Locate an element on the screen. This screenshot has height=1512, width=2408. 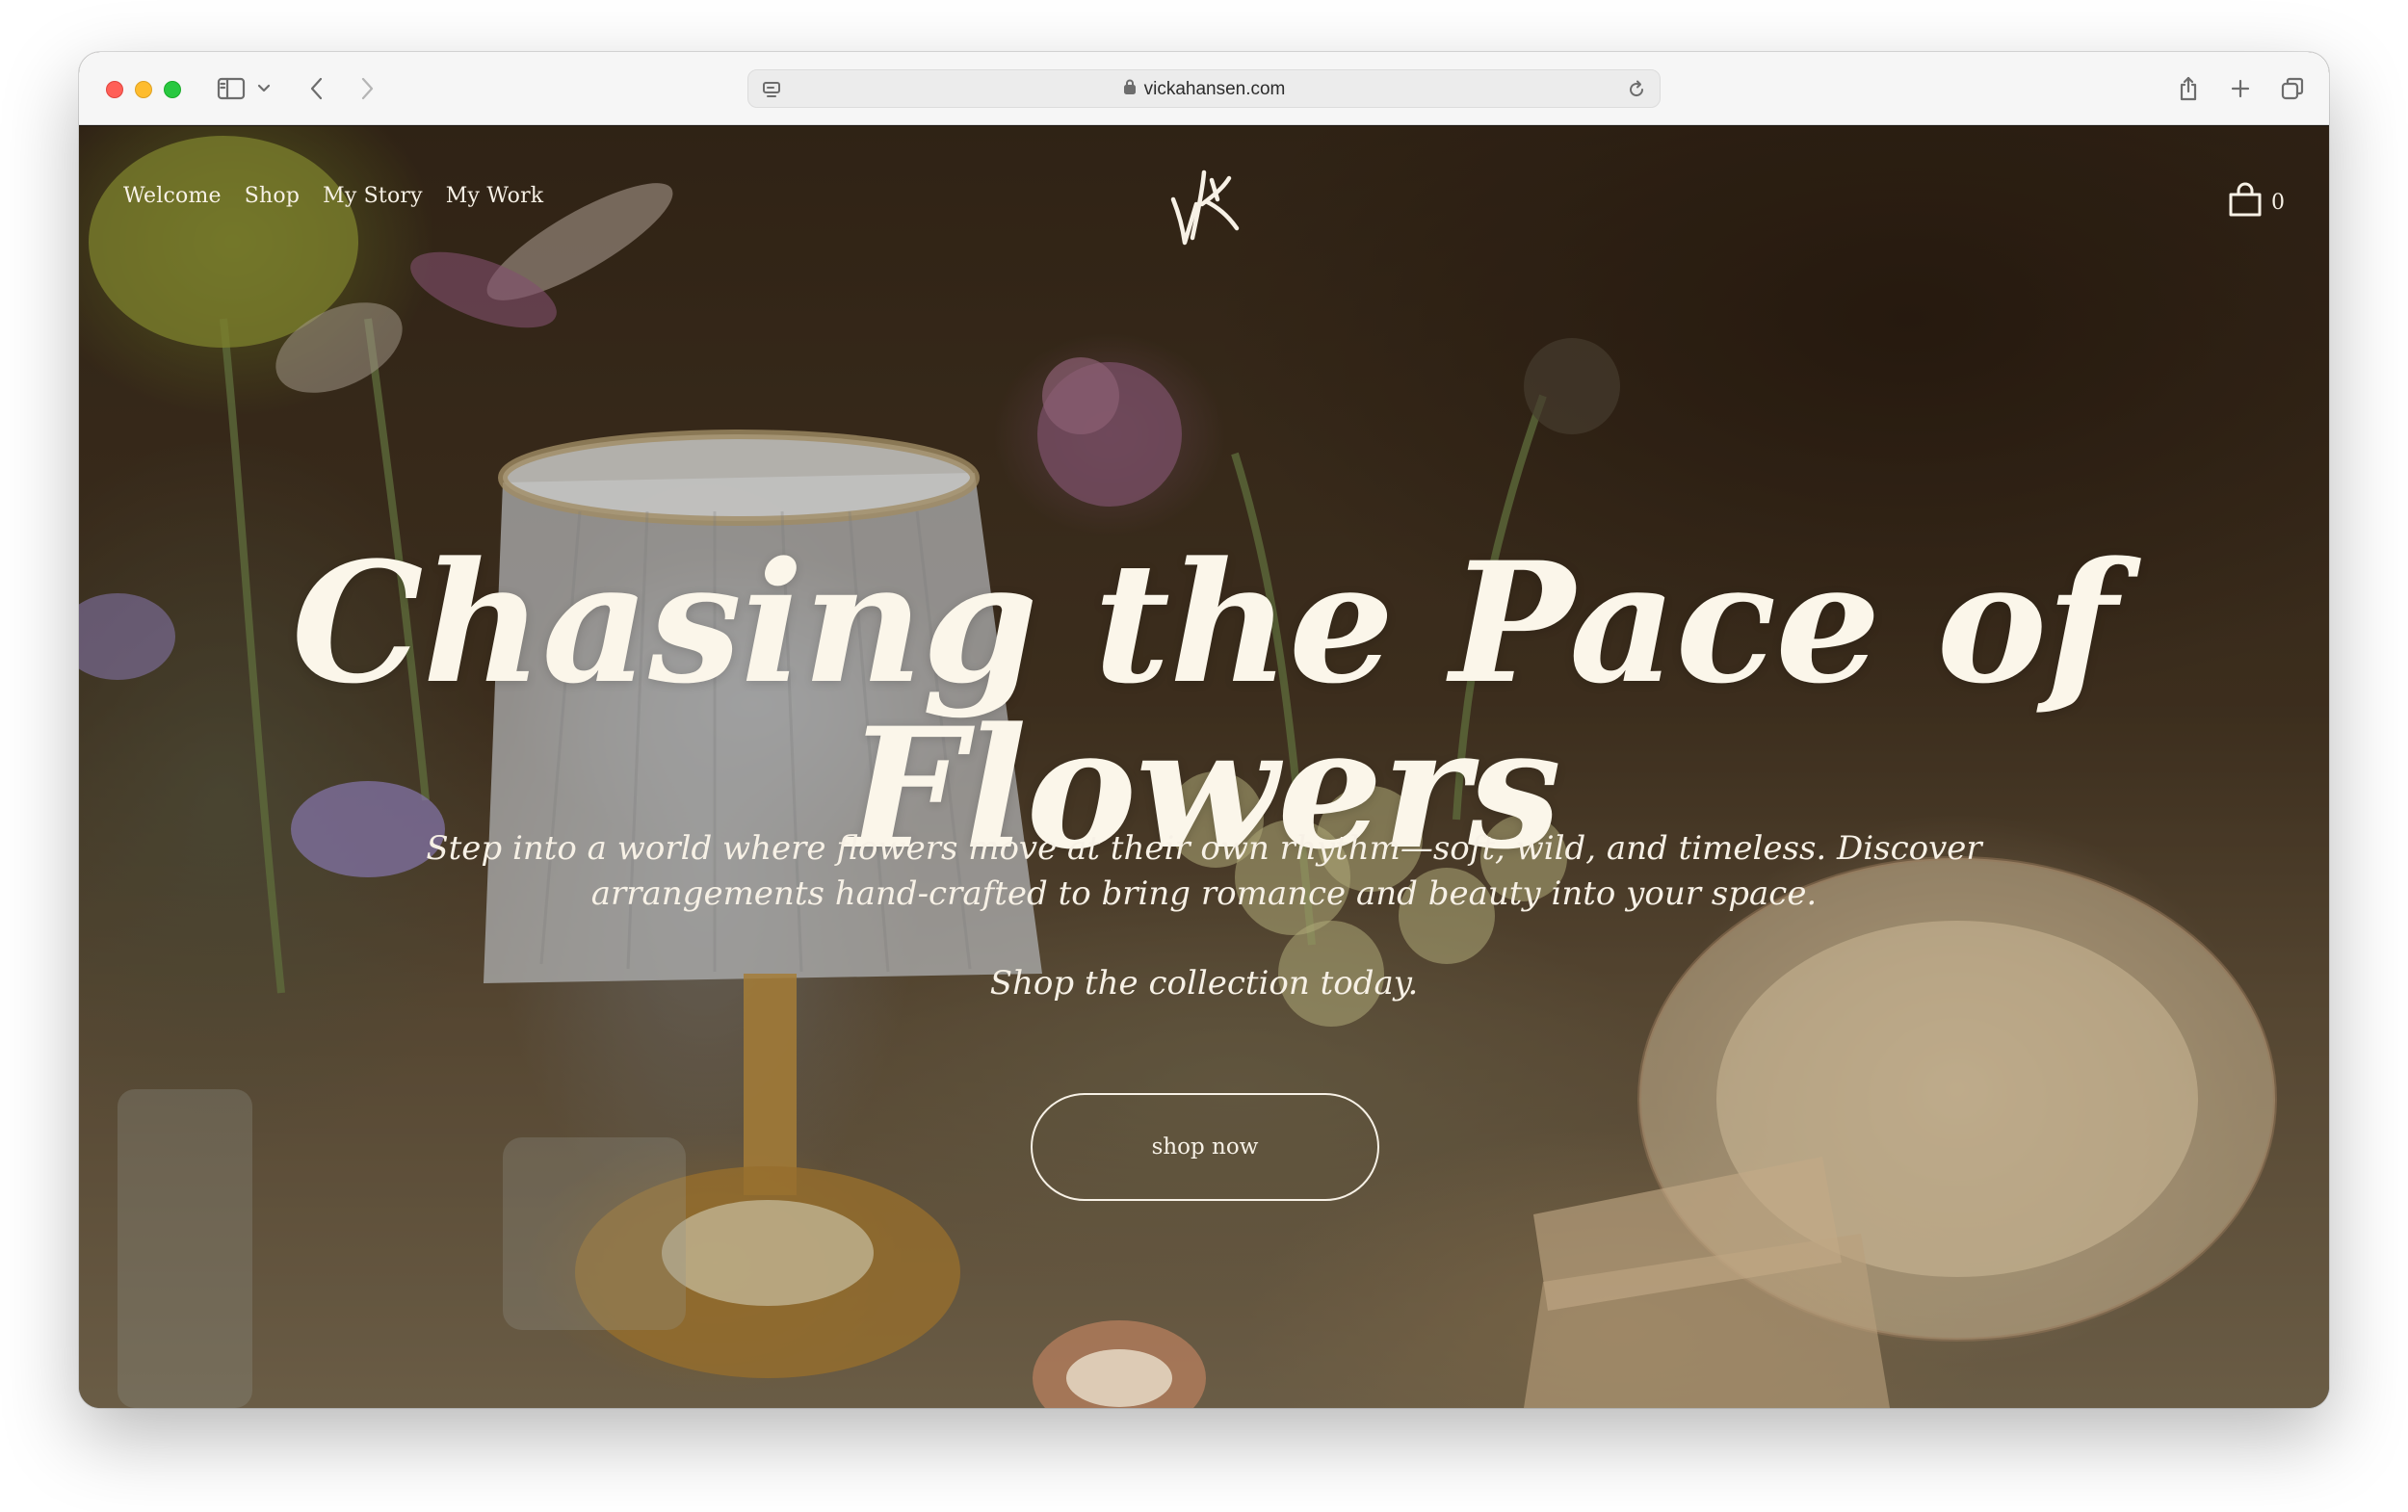
nav-shop: Shop is located at coordinates (272, 196).